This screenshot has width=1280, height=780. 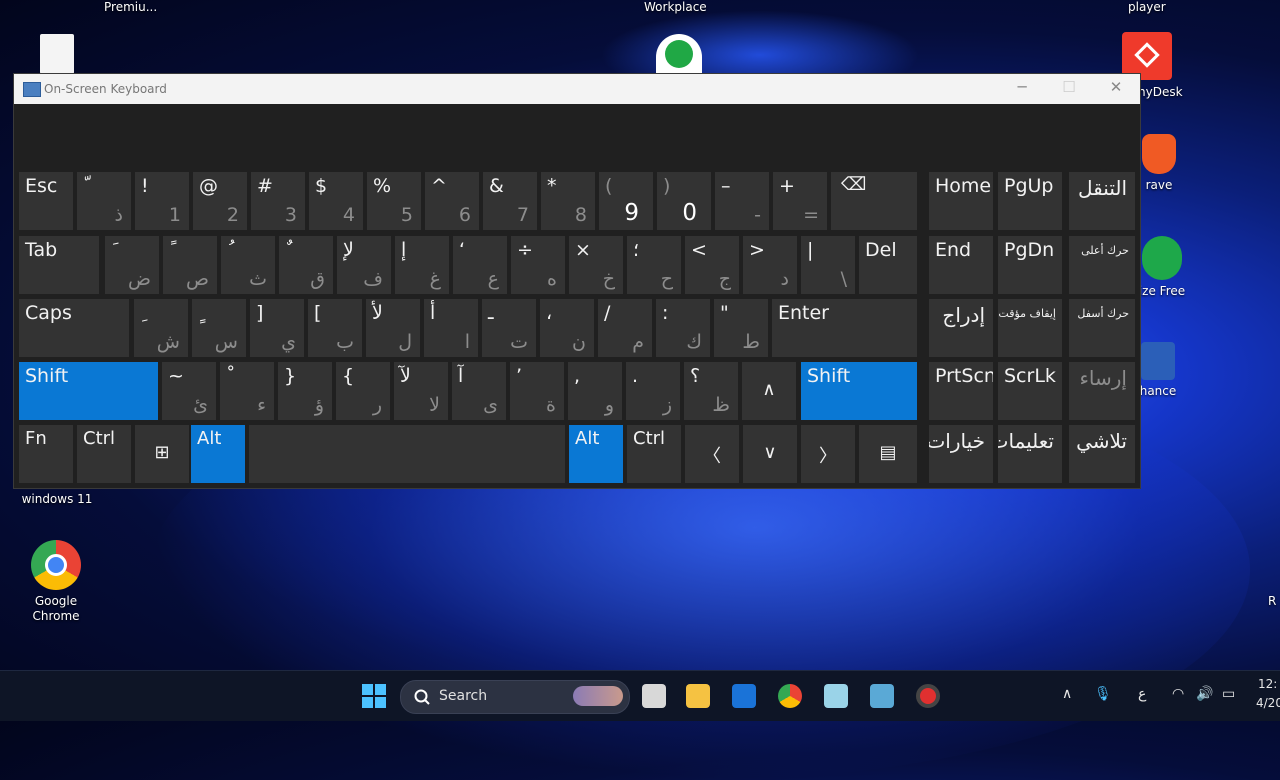 What do you see at coordinates (57, 499) in the screenshot?
I see `desktop-icon-windows11: windows 11` at bounding box center [57, 499].